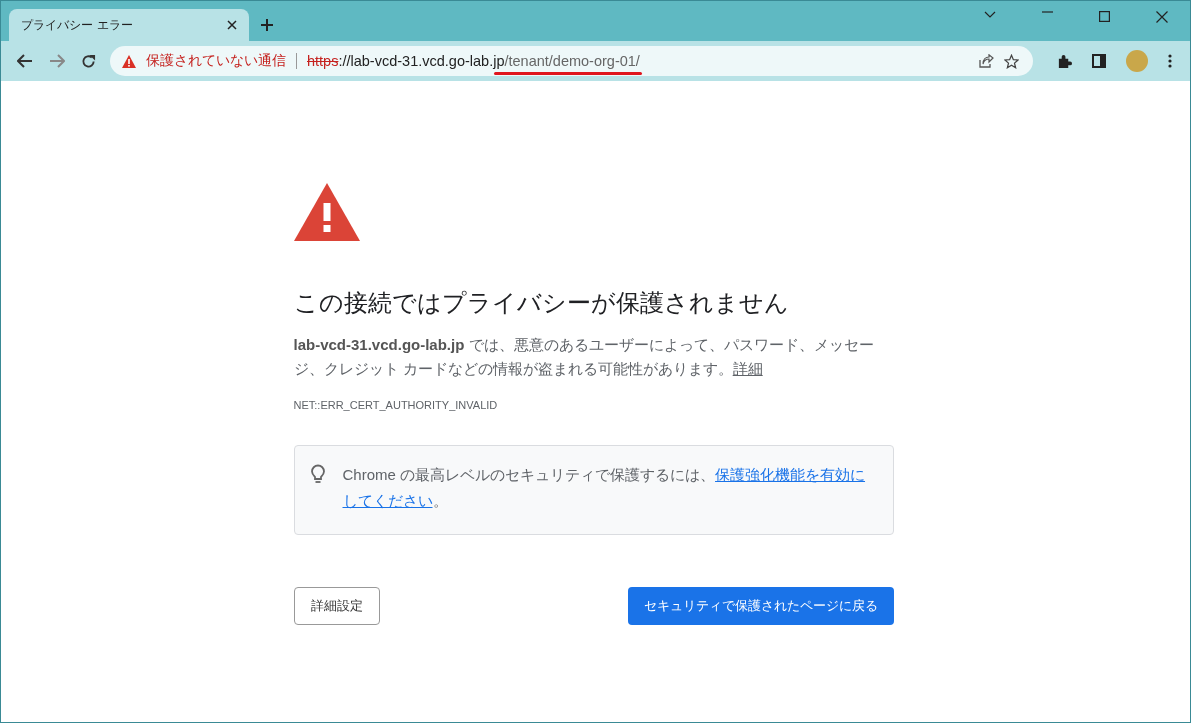 This screenshot has height=723, width=1191. I want to click on share-icon, so click(986, 61).